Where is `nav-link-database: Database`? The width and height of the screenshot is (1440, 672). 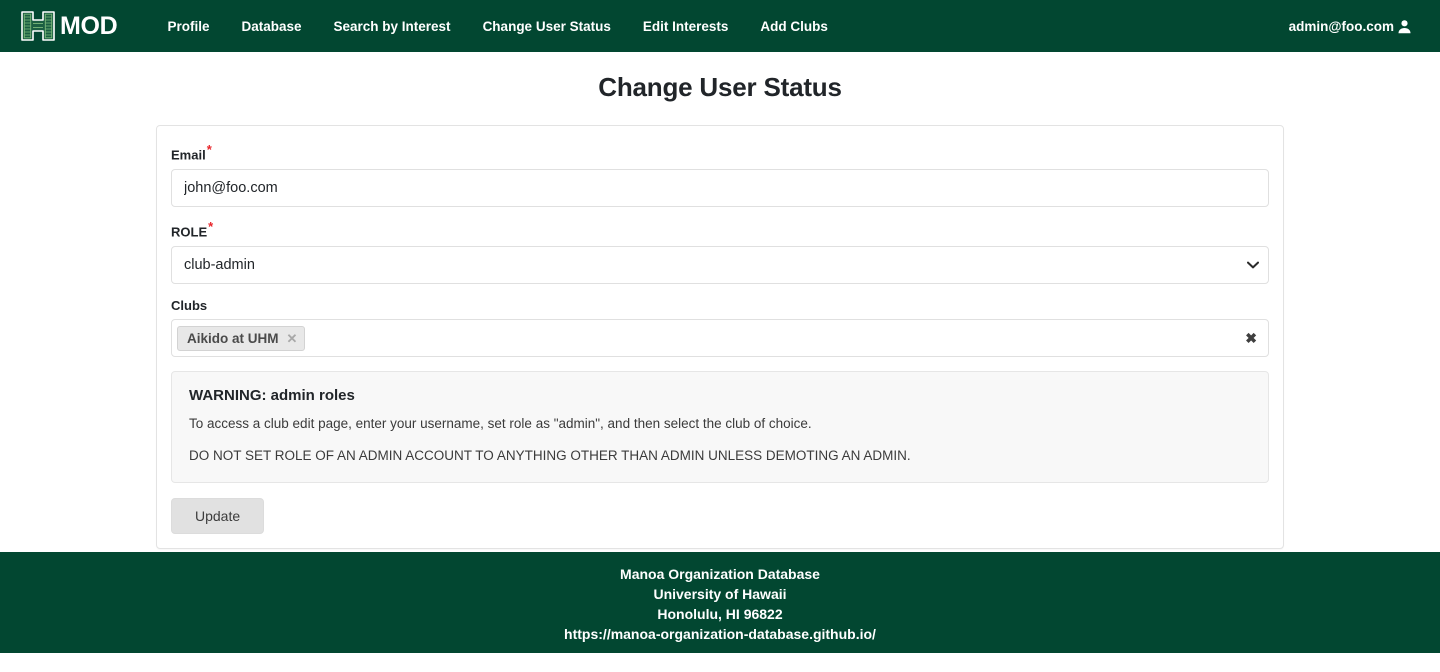
nav-link-database: Database is located at coordinates (271, 26).